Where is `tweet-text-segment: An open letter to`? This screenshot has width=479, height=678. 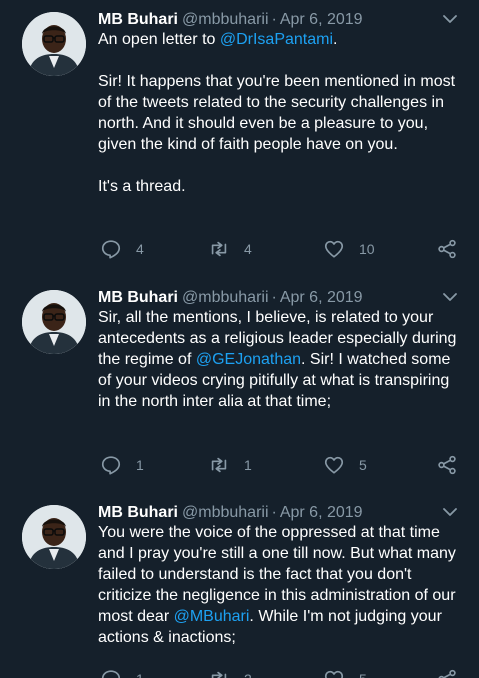 tweet-text-segment: An open letter to is located at coordinates (159, 39).